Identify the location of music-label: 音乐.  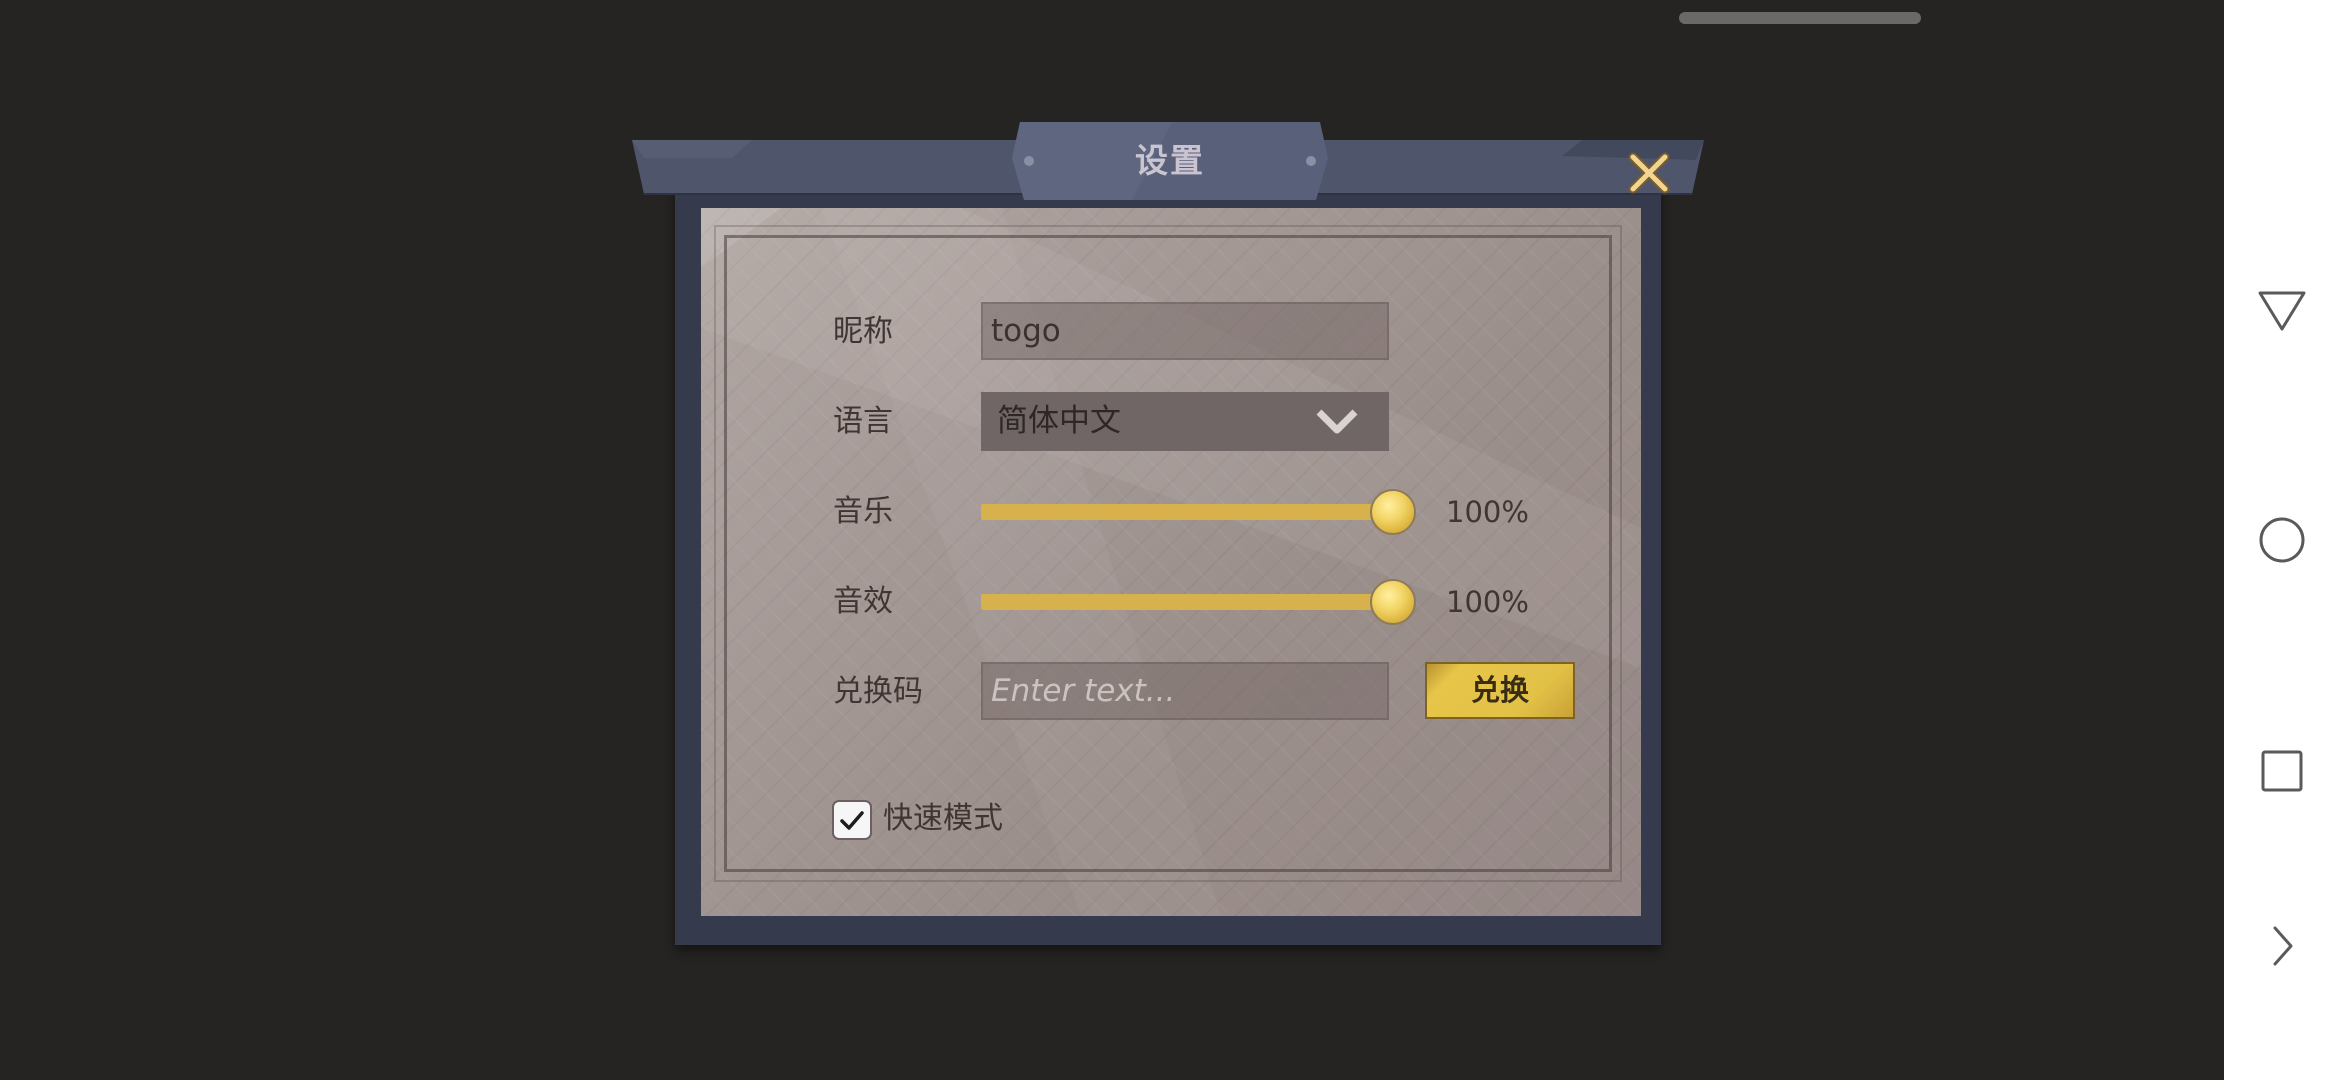
(863, 511).